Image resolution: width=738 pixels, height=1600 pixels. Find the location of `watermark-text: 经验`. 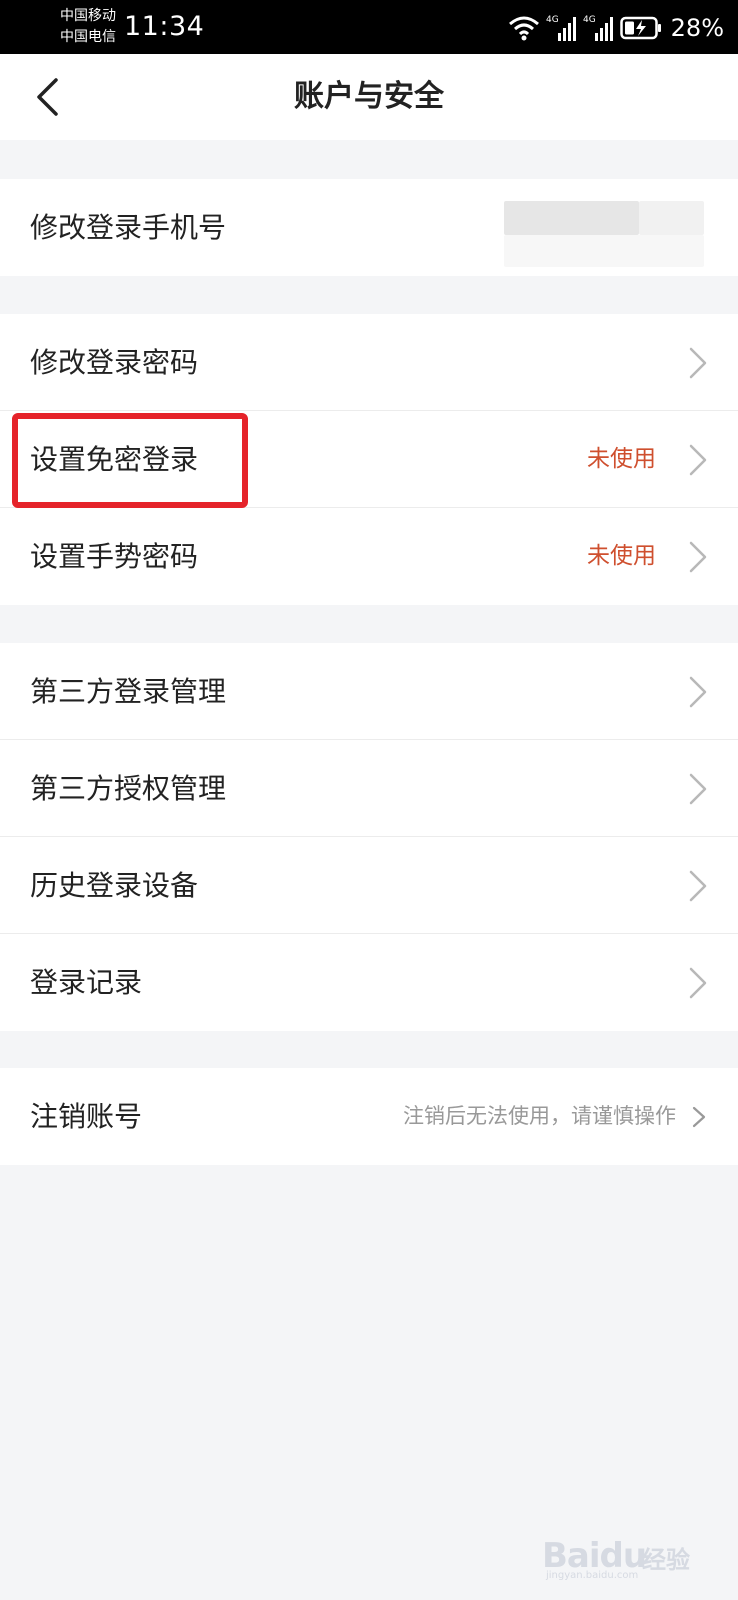

watermark-text: 经验 is located at coordinates (666, 1560).